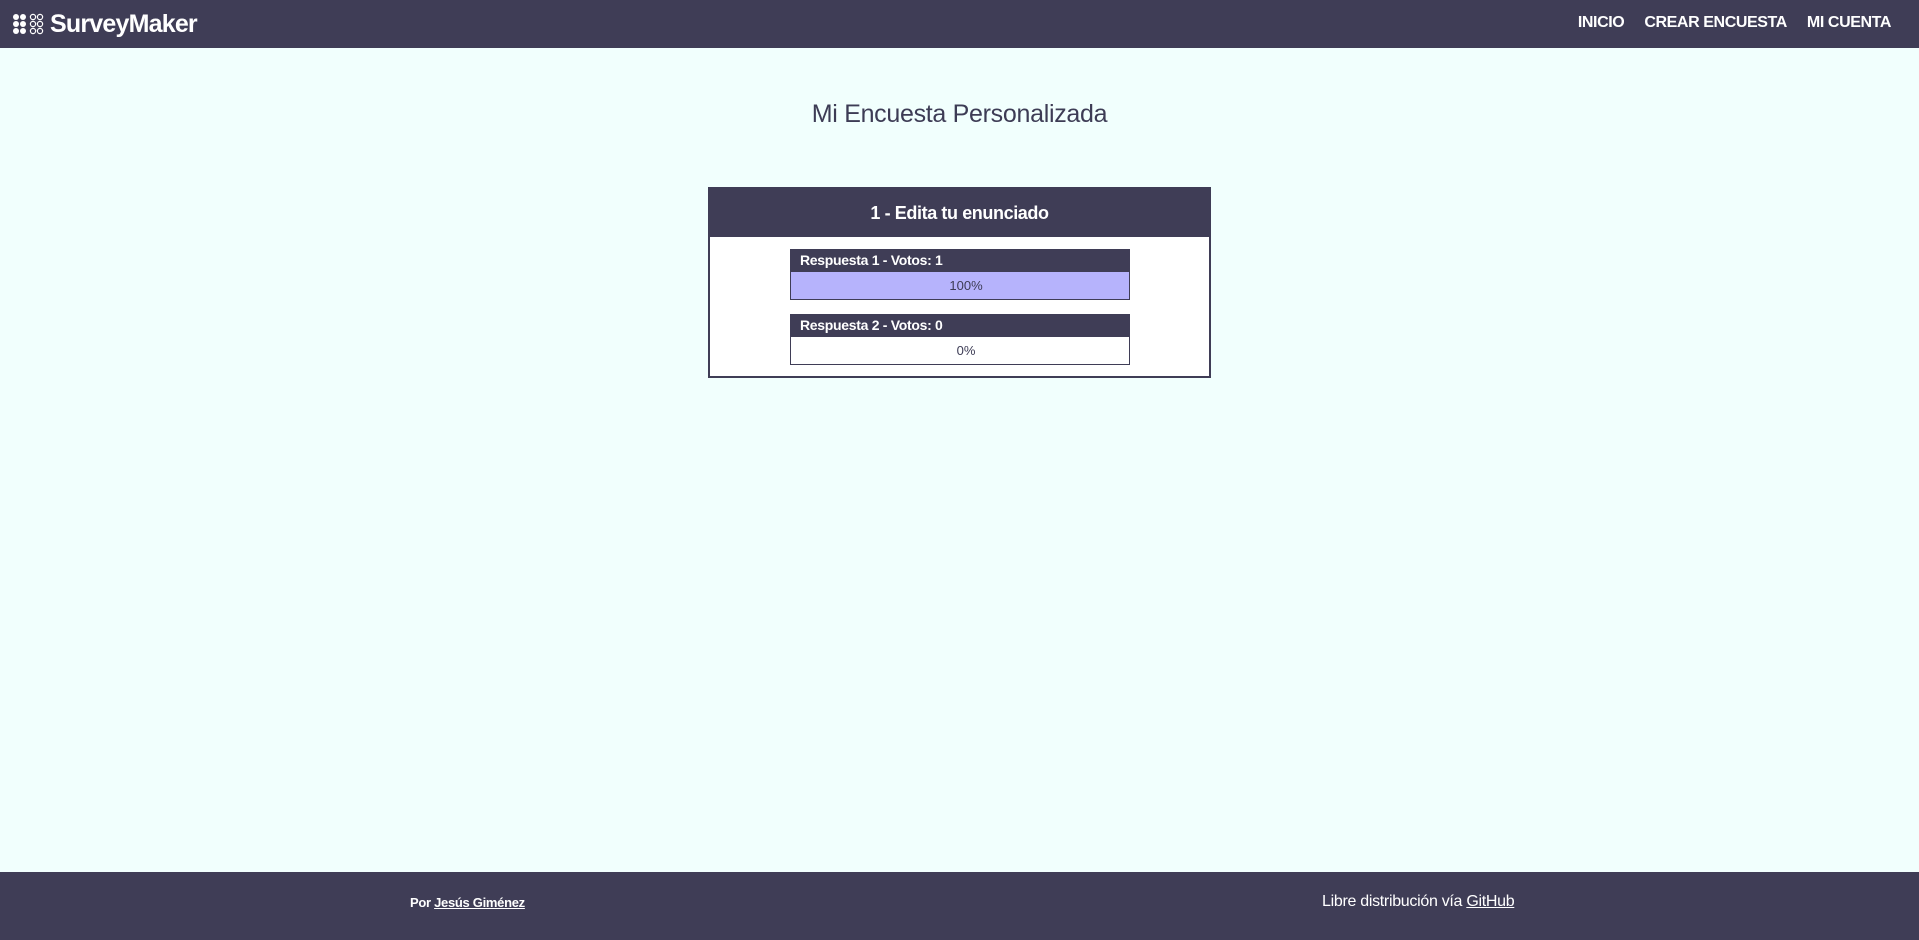  What do you see at coordinates (124, 23) in the screenshot?
I see `brand-name: SurveyMaker` at bounding box center [124, 23].